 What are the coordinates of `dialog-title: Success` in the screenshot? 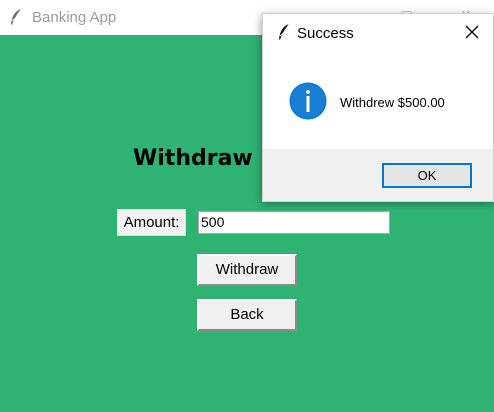 It's located at (325, 33).